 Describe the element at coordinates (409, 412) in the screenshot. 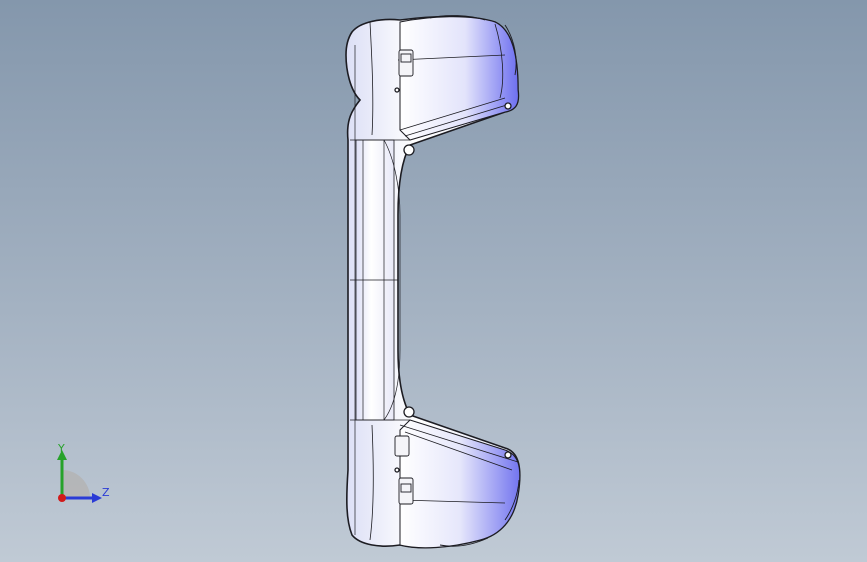

I see `screw-boss-lower` at that location.